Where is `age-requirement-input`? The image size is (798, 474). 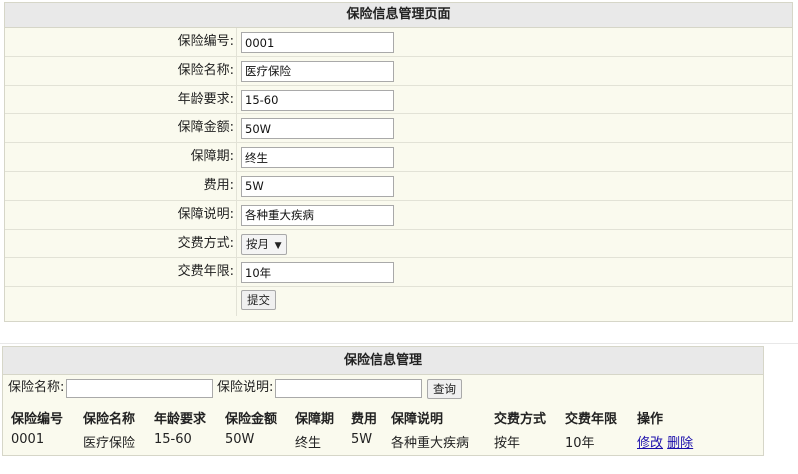 age-requirement-input is located at coordinates (317, 100).